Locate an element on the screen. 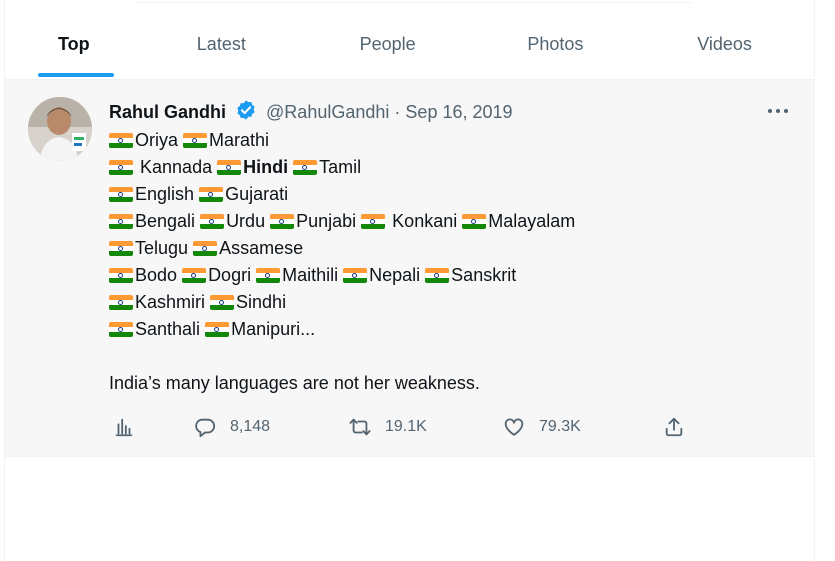  avatar-image is located at coordinates (60, 129).